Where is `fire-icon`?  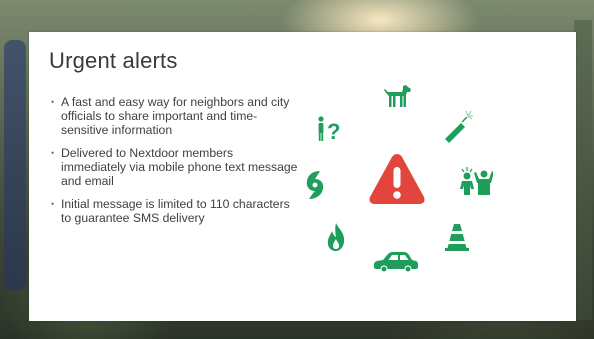
fire-icon is located at coordinates (336, 237).